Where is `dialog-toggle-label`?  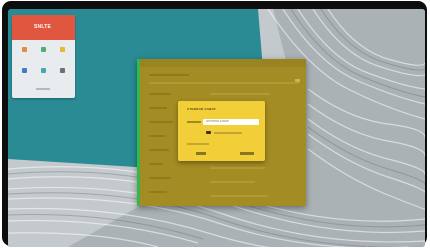 dialog-toggle-label is located at coordinates (228, 133).